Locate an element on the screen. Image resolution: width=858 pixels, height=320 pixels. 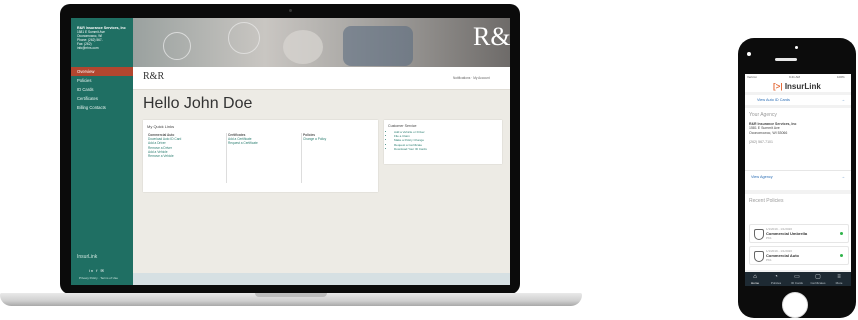
company-logo: R&R is located at coordinates (153, 76).